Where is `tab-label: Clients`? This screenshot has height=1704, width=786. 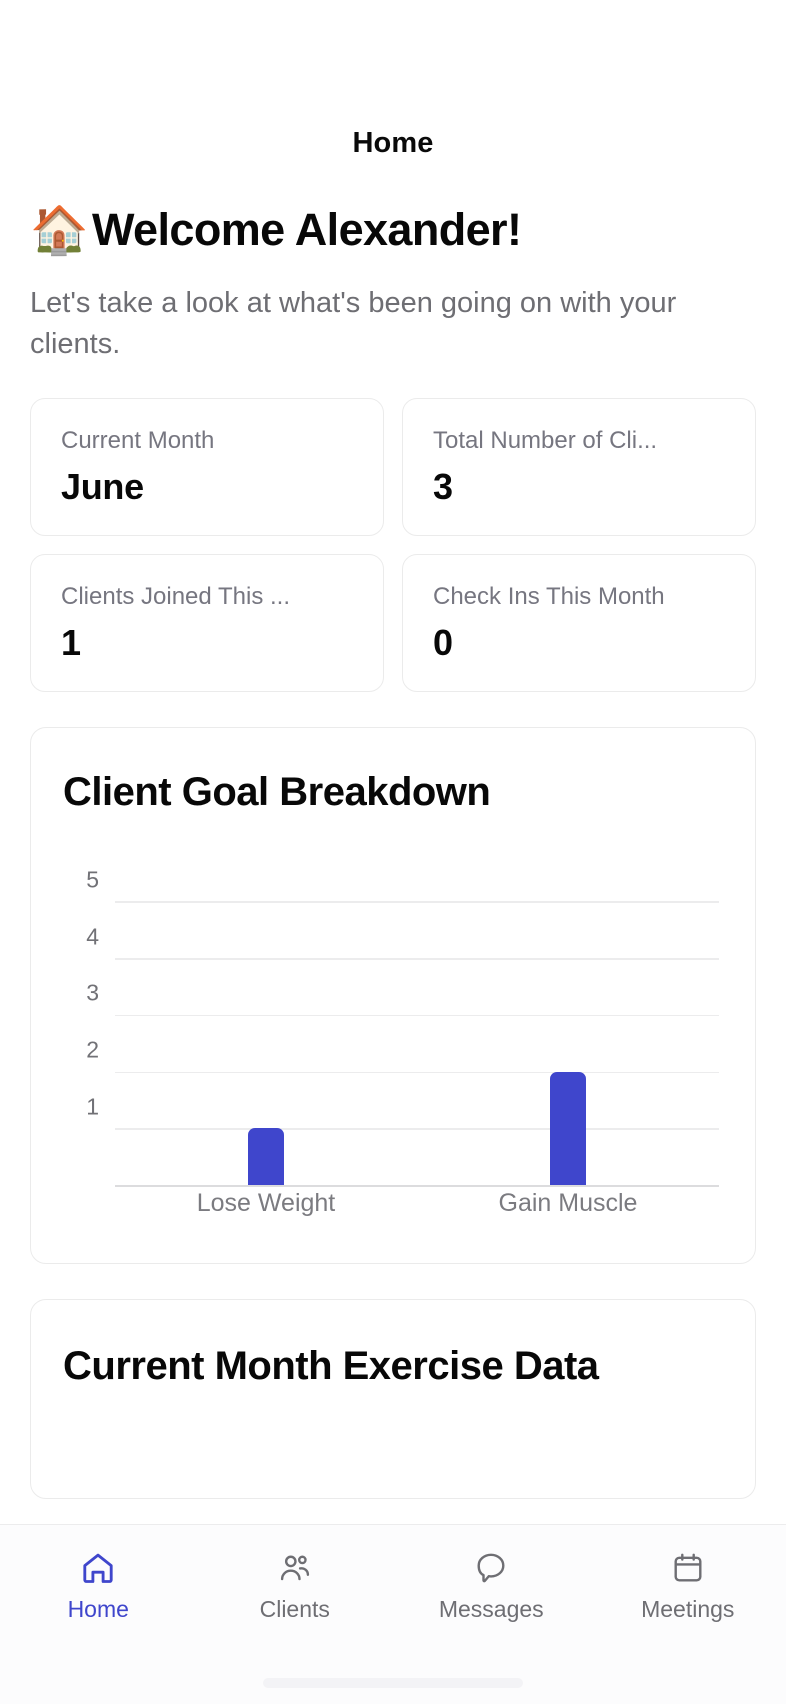
tab-label: Clients is located at coordinates (294, 1609).